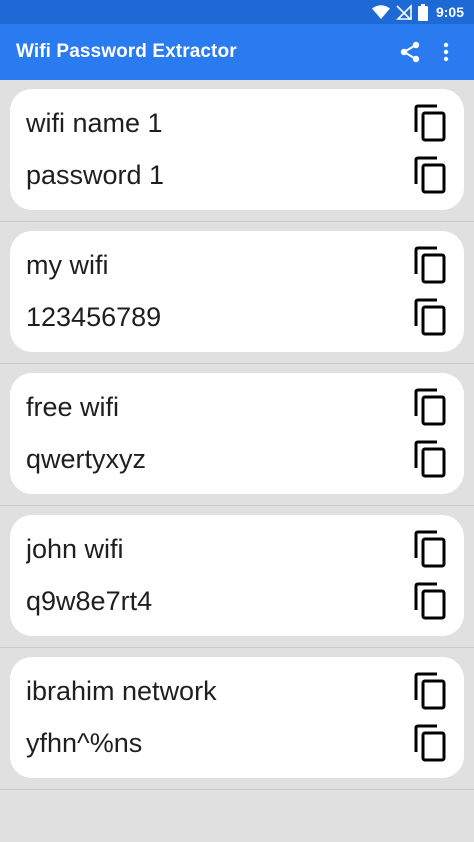 This screenshot has height=842, width=474. What do you see at coordinates (238, 123) in the screenshot?
I see `network-name-line: wifi name 1` at bounding box center [238, 123].